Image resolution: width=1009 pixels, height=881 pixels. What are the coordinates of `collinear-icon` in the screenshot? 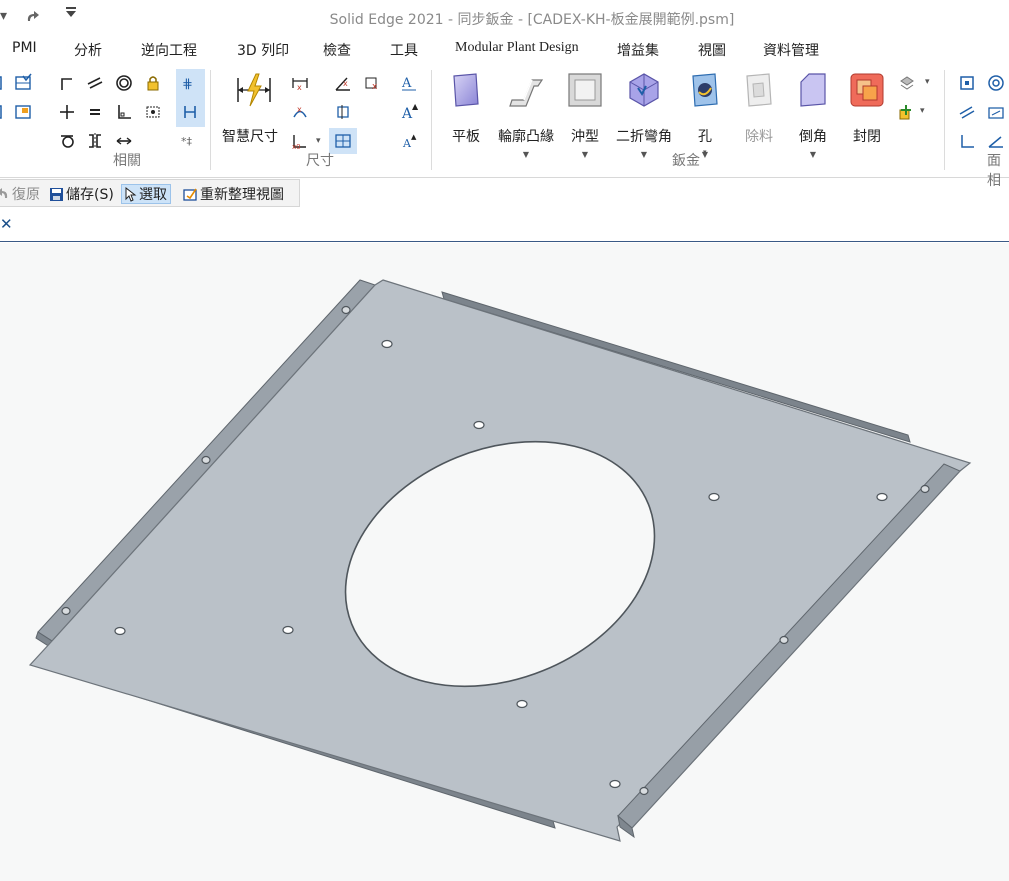 It's located at (153, 112).